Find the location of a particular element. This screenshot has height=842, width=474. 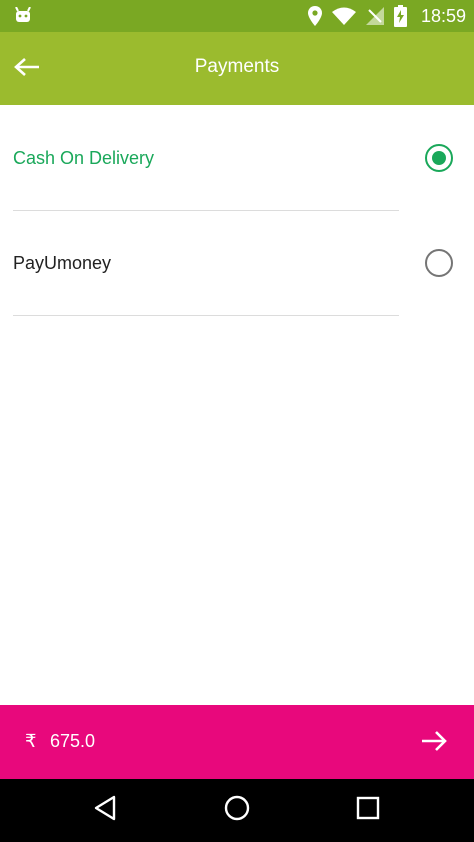

home-circle-icon is located at coordinates (237, 810).